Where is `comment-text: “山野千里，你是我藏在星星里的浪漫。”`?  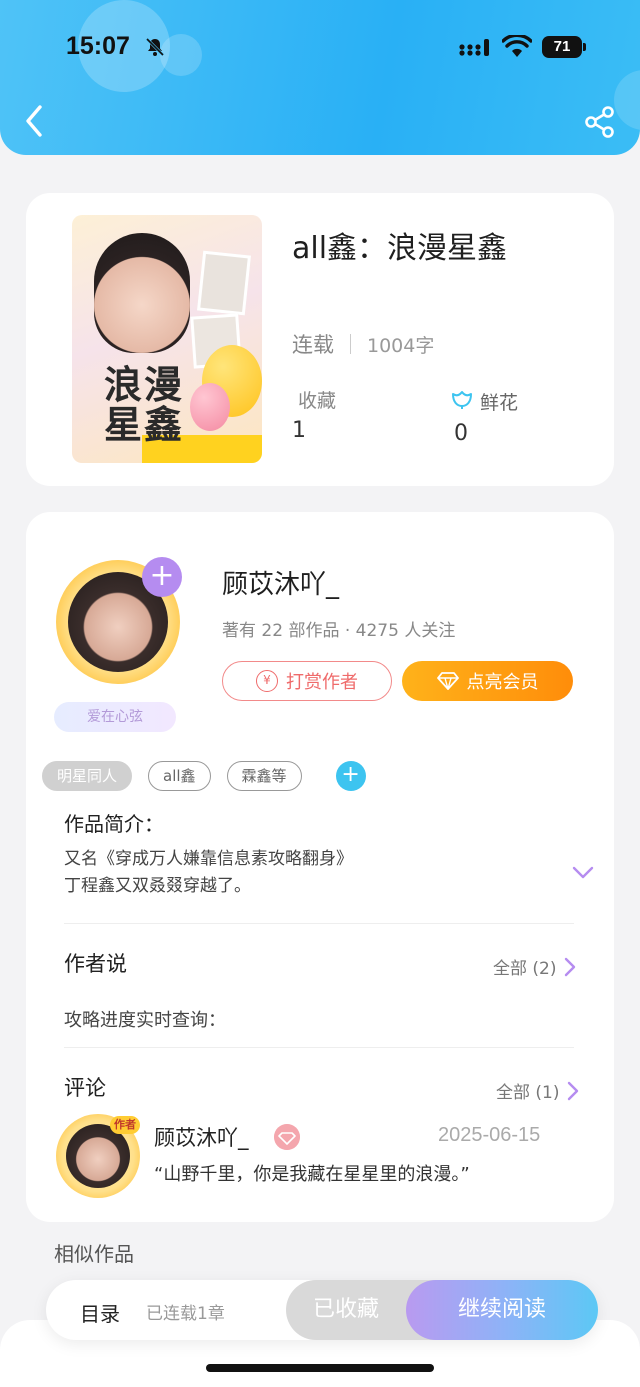
comment-text: “山野千里，你是我藏在星星里的浪漫。” is located at coordinates (312, 1173).